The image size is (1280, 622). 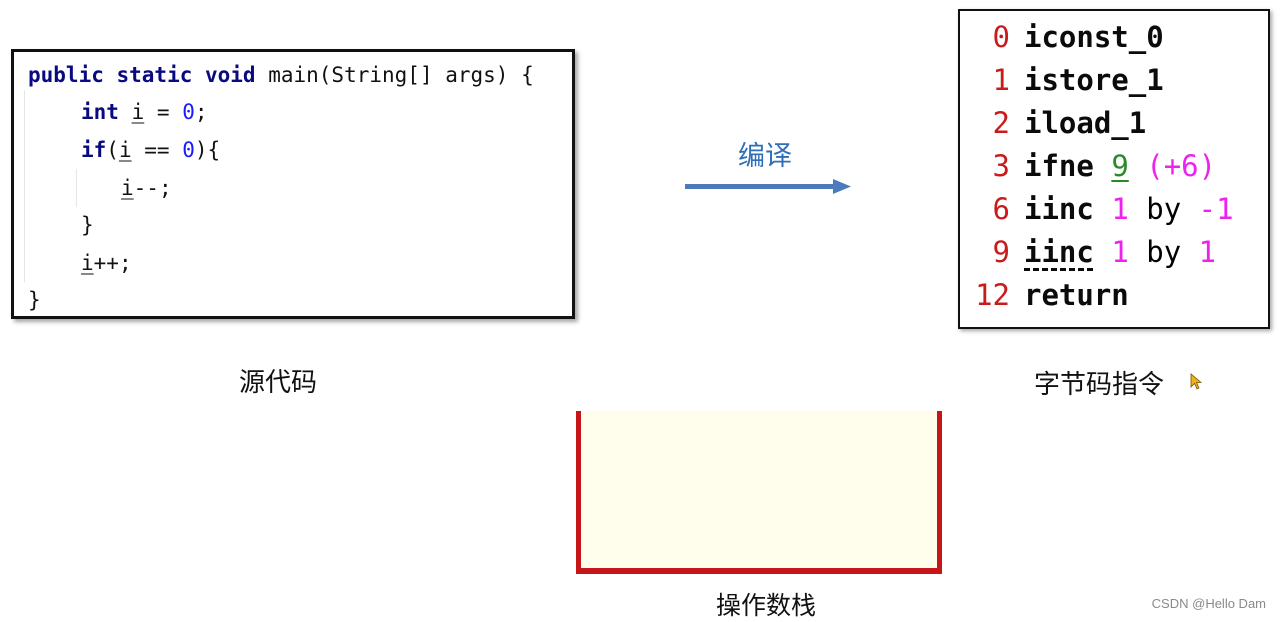 I want to click on code-text: ){, so click(x=207, y=150).